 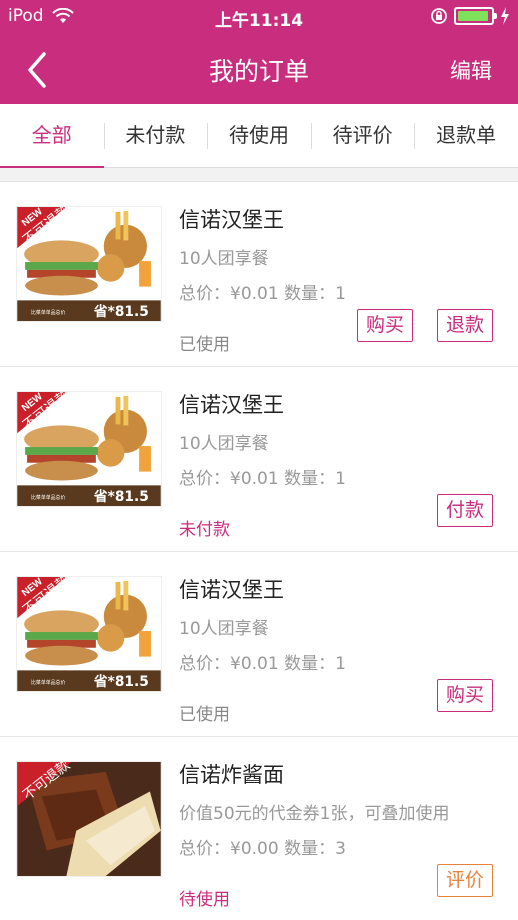 What do you see at coordinates (262, 849) in the screenshot?
I see `order-price: 总价：¥0.00 数量：3` at bounding box center [262, 849].